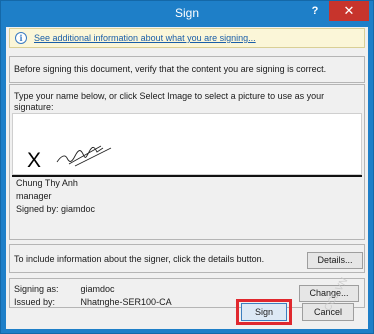 The height and width of the screenshot is (334, 374). Describe the element at coordinates (315, 11) in the screenshot. I see `help-button: ?` at that location.